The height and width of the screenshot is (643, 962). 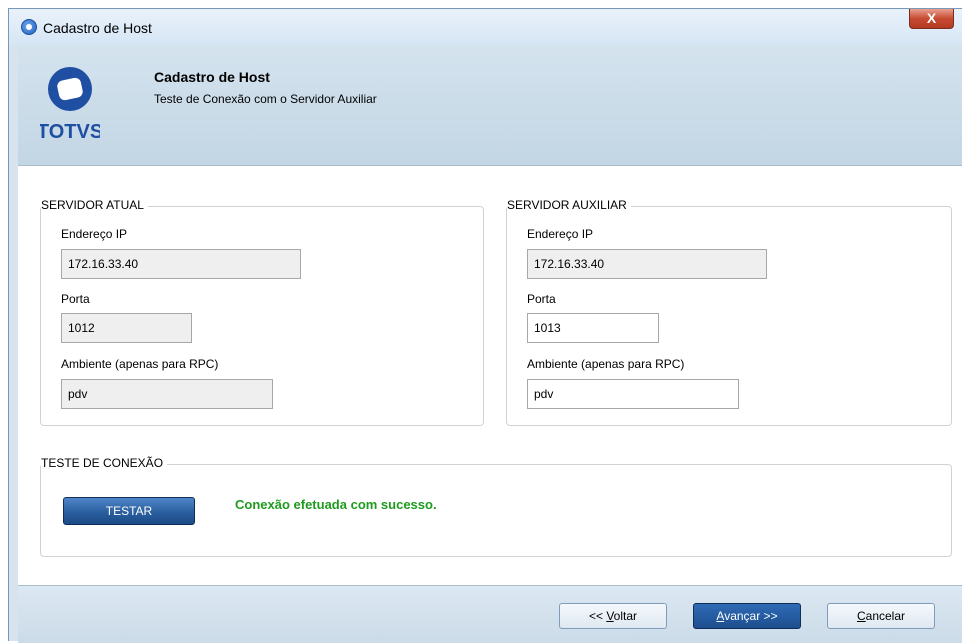 What do you see at coordinates (647, 264) in the screenshot?
I see `aux-ip-field: 172.16.33.40` at bounding box center [647, 264].